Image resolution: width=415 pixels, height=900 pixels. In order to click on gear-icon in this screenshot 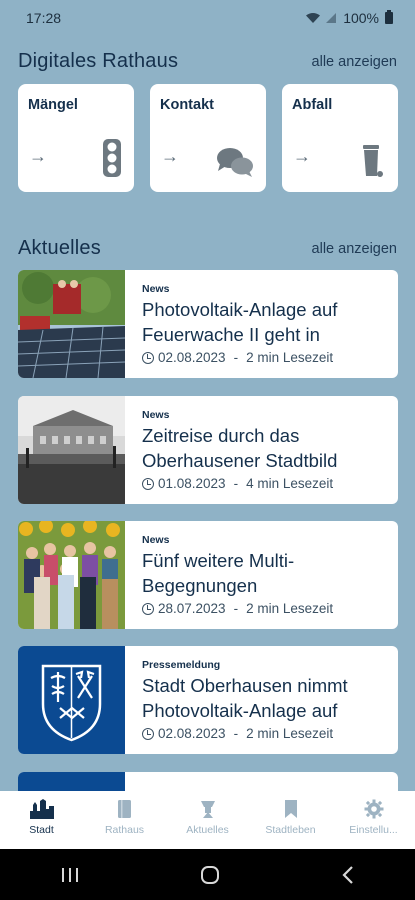, I will do `click(373, 809)`.